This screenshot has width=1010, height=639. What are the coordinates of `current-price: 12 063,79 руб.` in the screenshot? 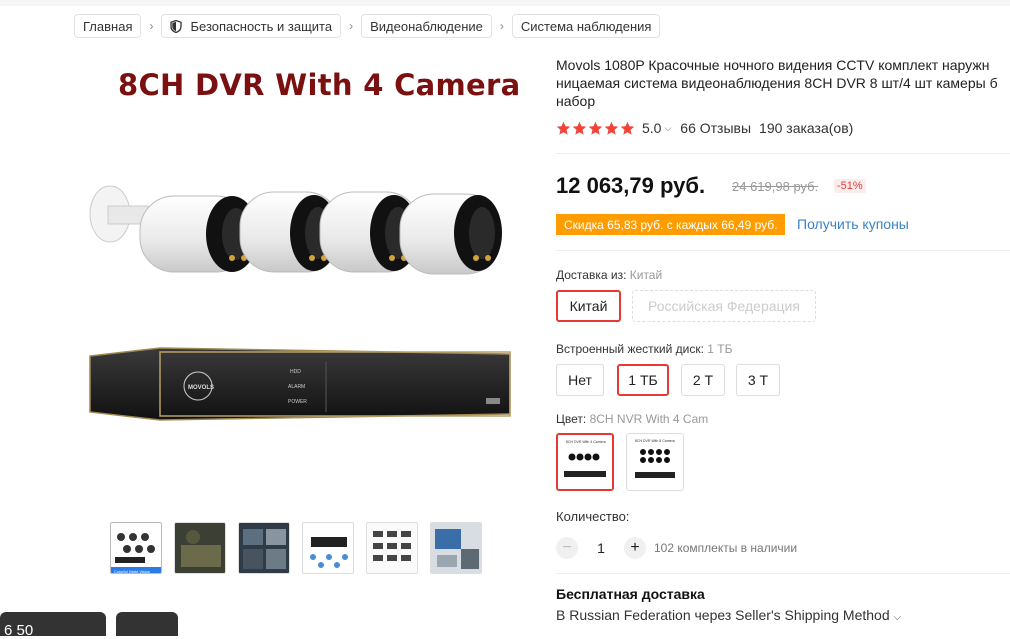 It's located at (631, 185).